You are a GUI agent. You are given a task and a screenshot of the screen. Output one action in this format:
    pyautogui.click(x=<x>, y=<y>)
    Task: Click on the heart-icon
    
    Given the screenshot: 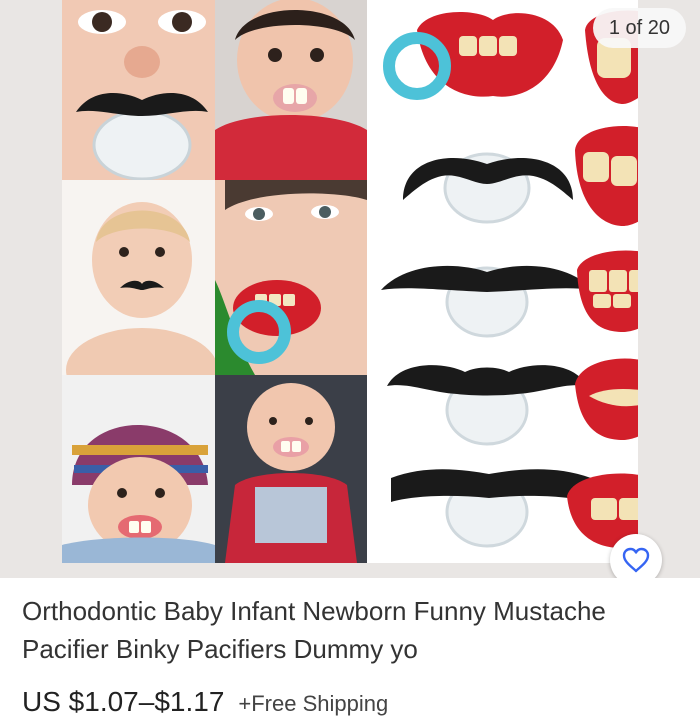 What is the action you would take?
    pyautogui.click(x=636, y=560)
    